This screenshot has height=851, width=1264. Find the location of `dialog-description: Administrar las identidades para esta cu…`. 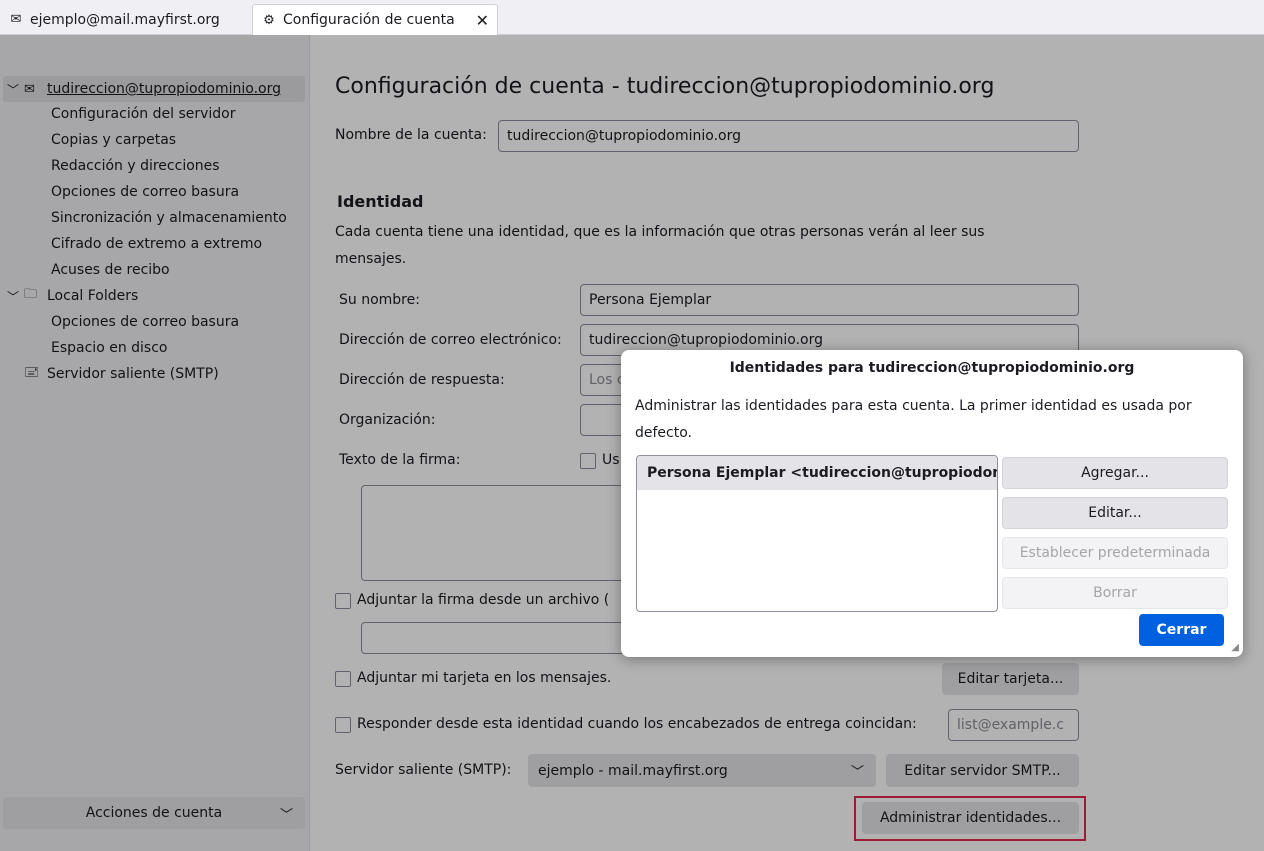

dialog-description: Administrar las identidades para esta cu… is located at coordinates (913, 419).